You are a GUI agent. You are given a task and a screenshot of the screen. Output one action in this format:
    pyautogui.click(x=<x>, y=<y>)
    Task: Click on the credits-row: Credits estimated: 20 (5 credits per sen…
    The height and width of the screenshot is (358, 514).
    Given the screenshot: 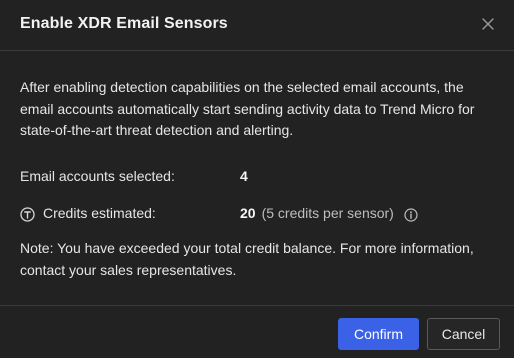 What is the action you would take?
    pyautogui.click(x=219, y=214)
    